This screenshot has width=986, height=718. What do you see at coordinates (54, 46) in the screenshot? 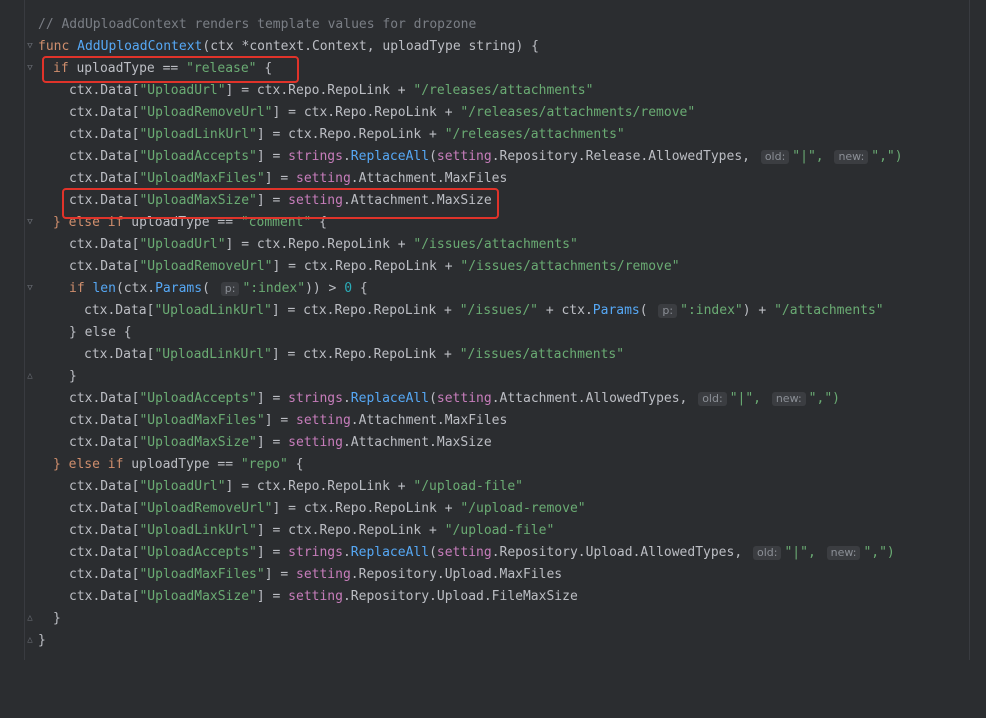
I see `func-keyword: func` at bounding box center [54, 46].